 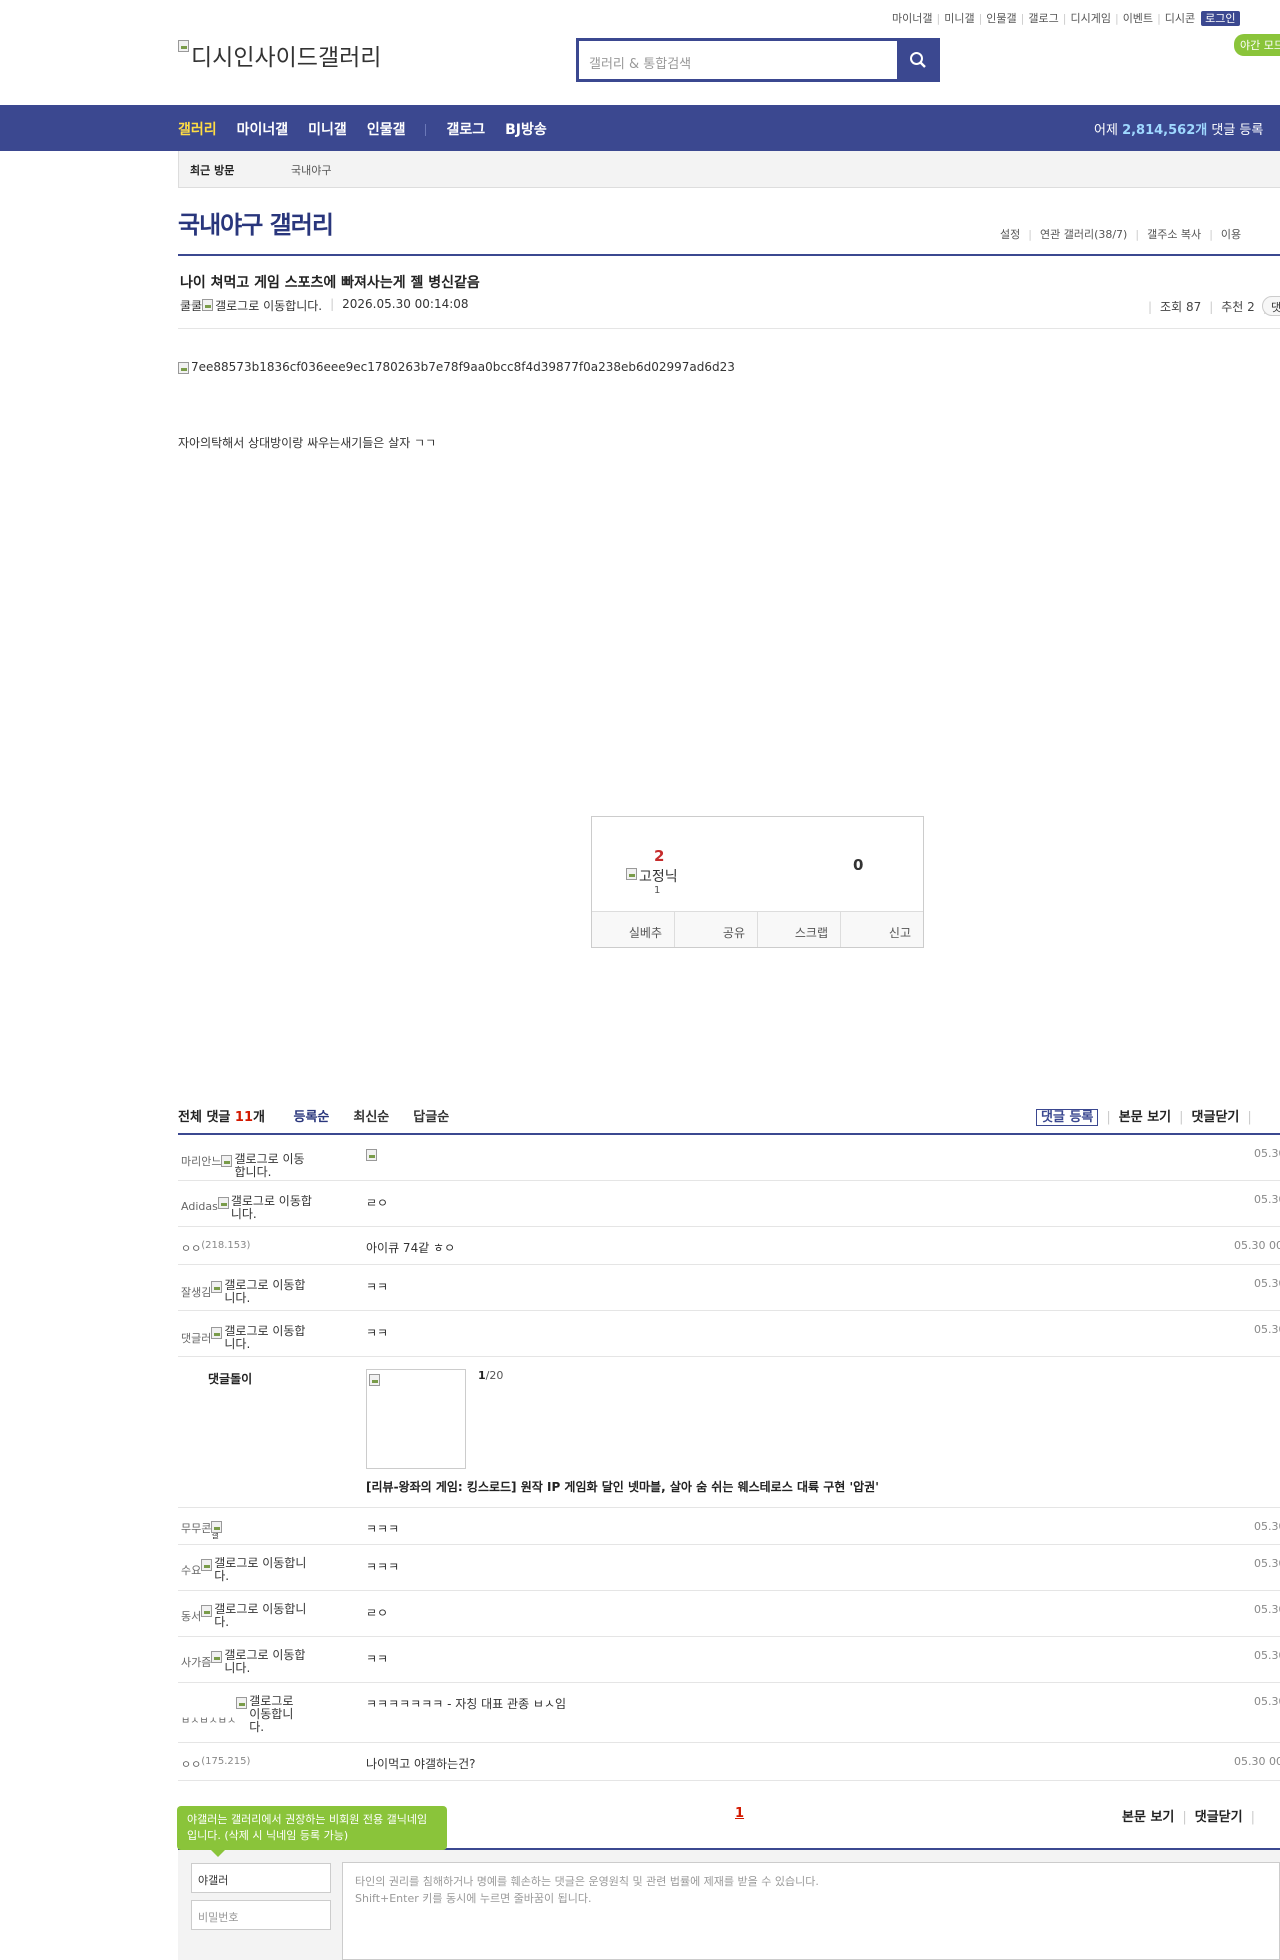 What do you see at coordinates (311, 170) in the screenshot?
I see `recent-visit-item: 국내야구` at bounding box center [311, 170].